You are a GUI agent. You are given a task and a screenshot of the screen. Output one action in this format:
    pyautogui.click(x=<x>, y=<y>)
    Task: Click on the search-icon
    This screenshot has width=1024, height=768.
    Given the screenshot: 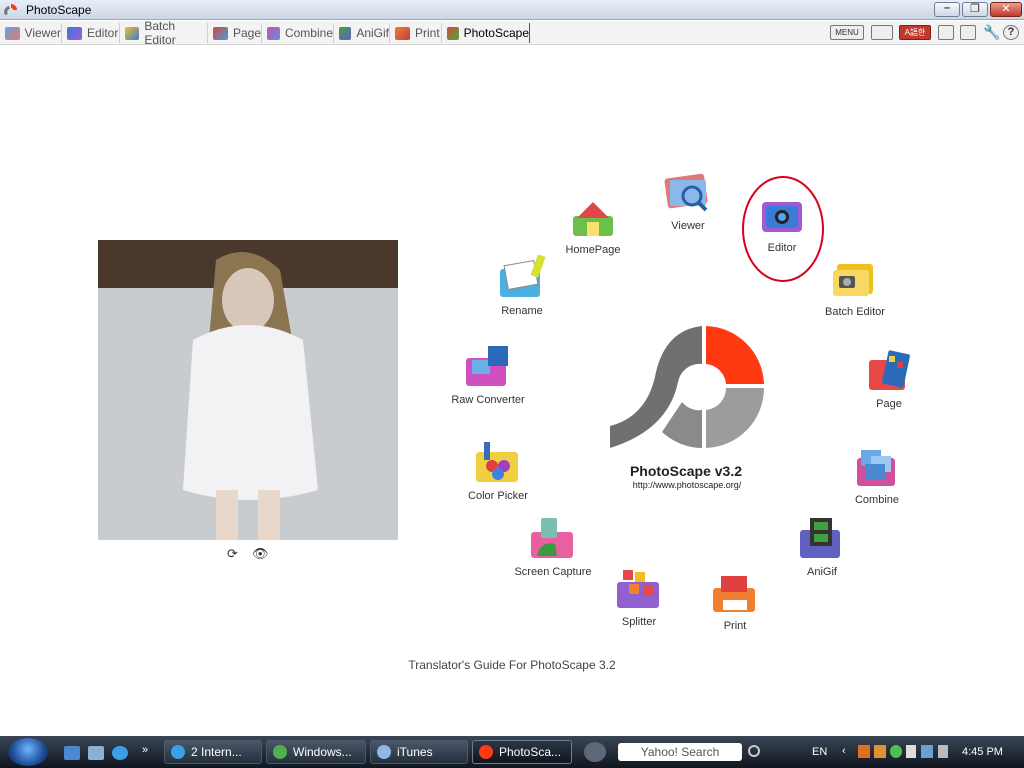 What is the action you would take?
    pyautogui.click(x=754, y=751)
    